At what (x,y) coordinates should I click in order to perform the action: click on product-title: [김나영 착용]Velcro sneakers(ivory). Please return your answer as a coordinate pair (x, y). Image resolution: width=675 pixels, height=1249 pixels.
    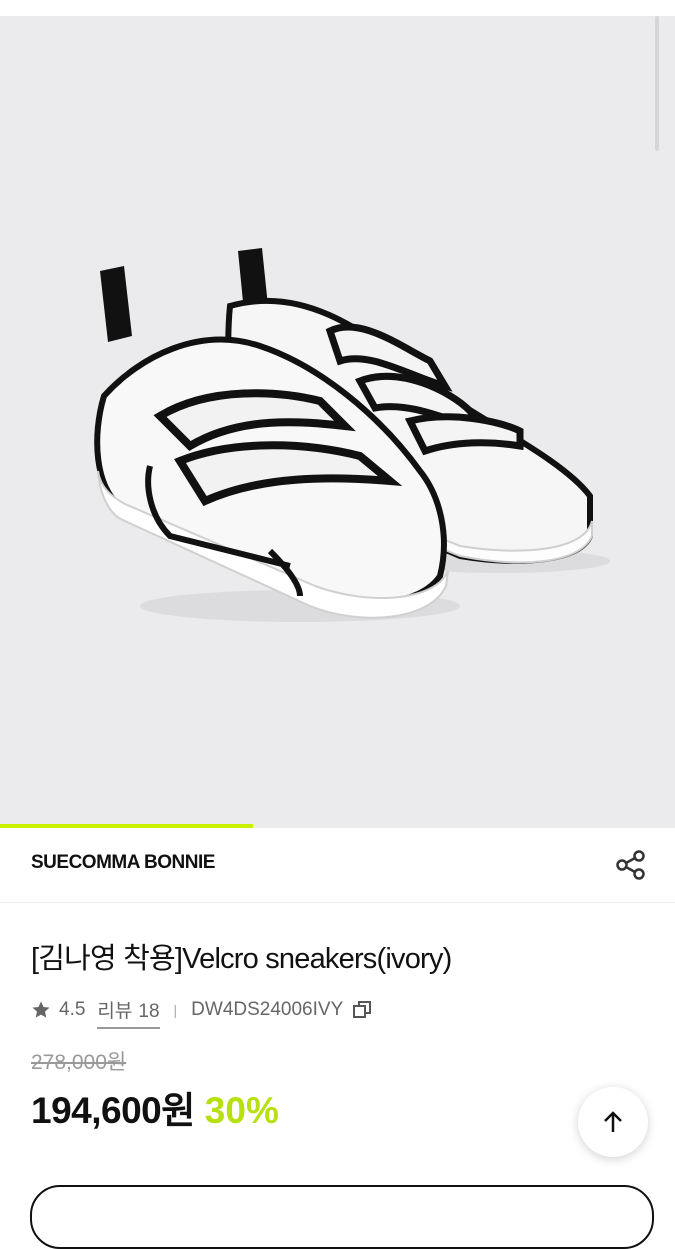
    Looking at the image, I should click on (241, 959).